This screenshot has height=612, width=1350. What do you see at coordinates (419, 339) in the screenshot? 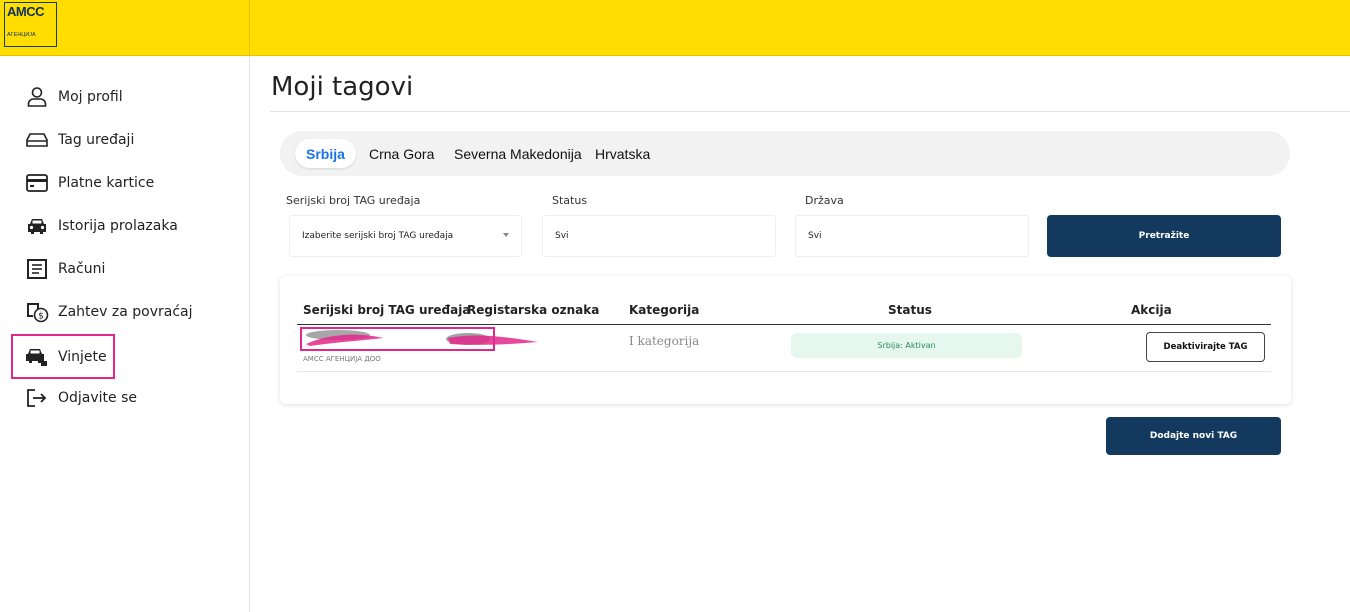
I see `redacted-serial-and-plate` at bounding box center [419, 339].